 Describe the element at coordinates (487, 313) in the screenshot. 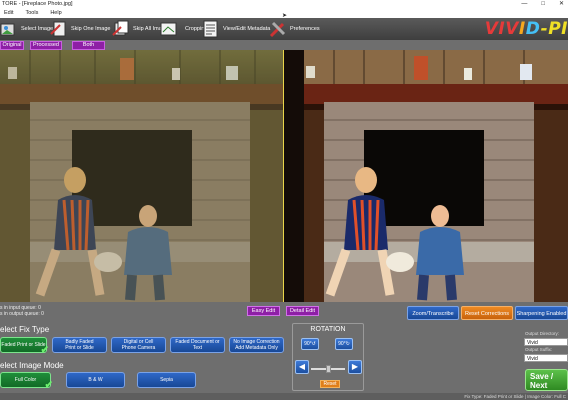

I see `reset-corrections-button: Reset Corrections` at that location.